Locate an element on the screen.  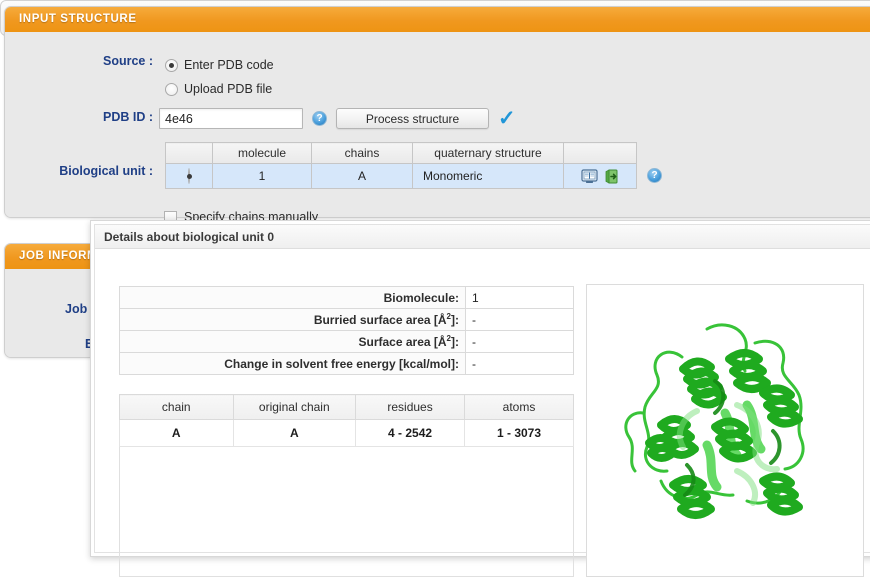
radio-upload-pdb-file is located at coordinates (171, 89).